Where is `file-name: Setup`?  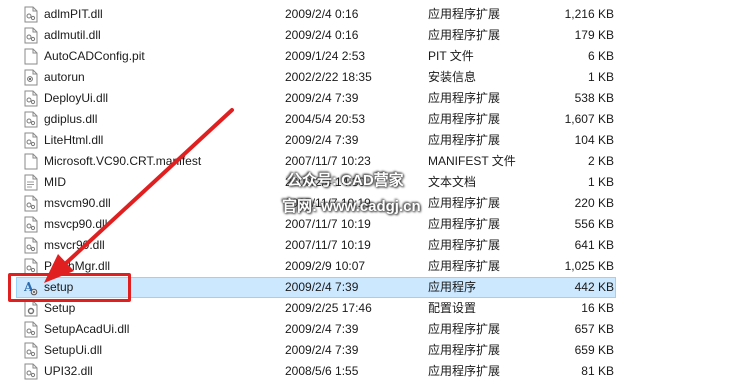
file-name: Setup is located at coordinates (60, 308).